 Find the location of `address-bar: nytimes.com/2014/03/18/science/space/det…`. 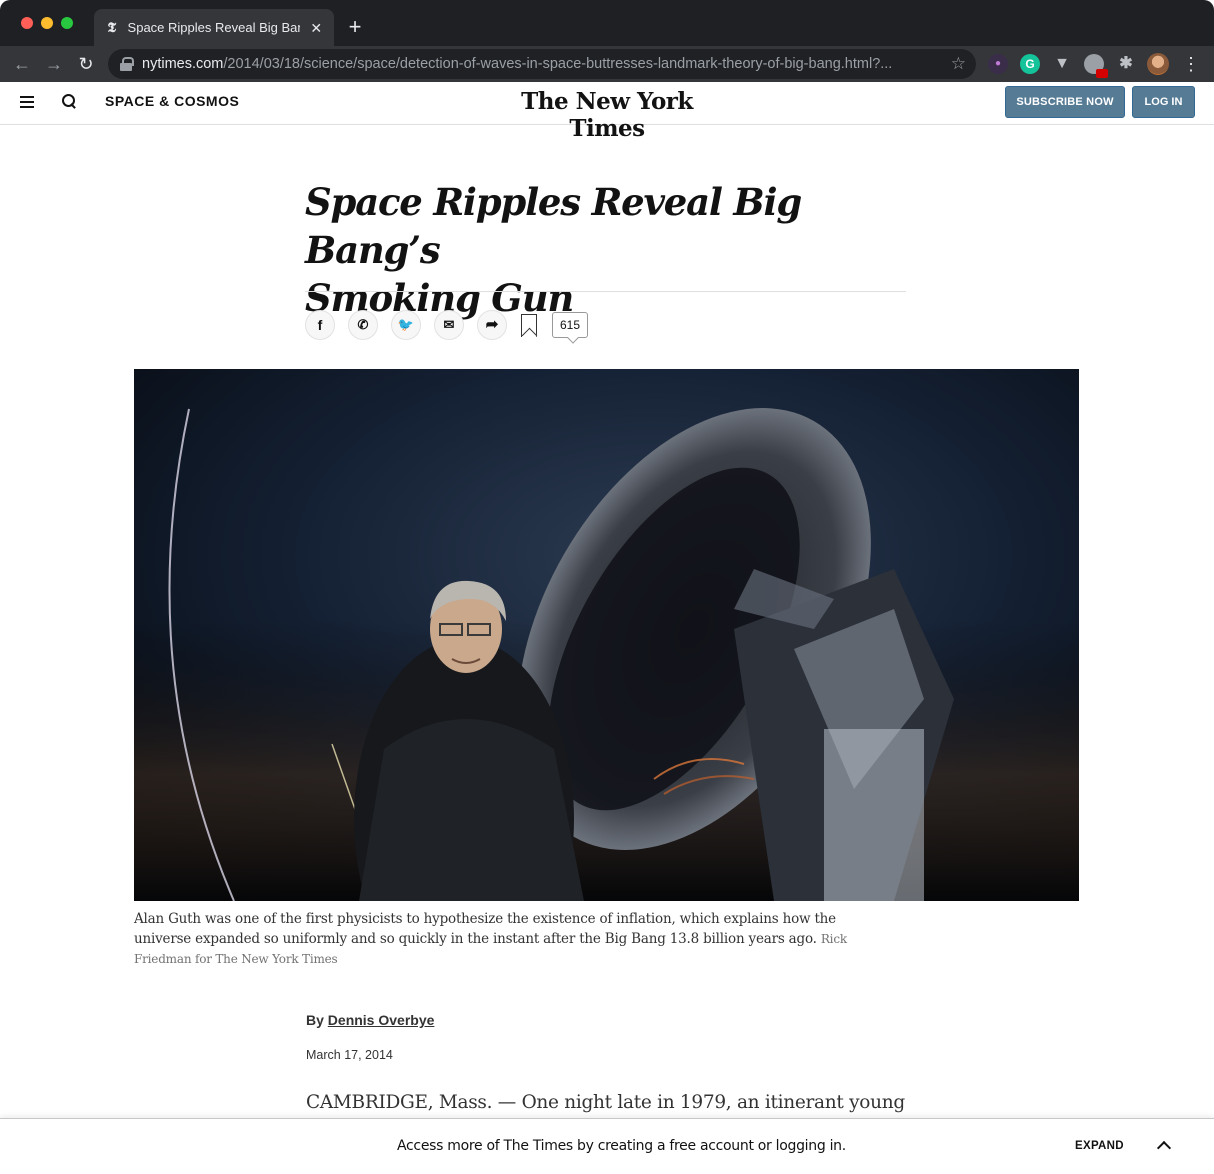

address-bar: nytimes.com/2014/03/18/science/space/det… is located at coordinates (542, 64).